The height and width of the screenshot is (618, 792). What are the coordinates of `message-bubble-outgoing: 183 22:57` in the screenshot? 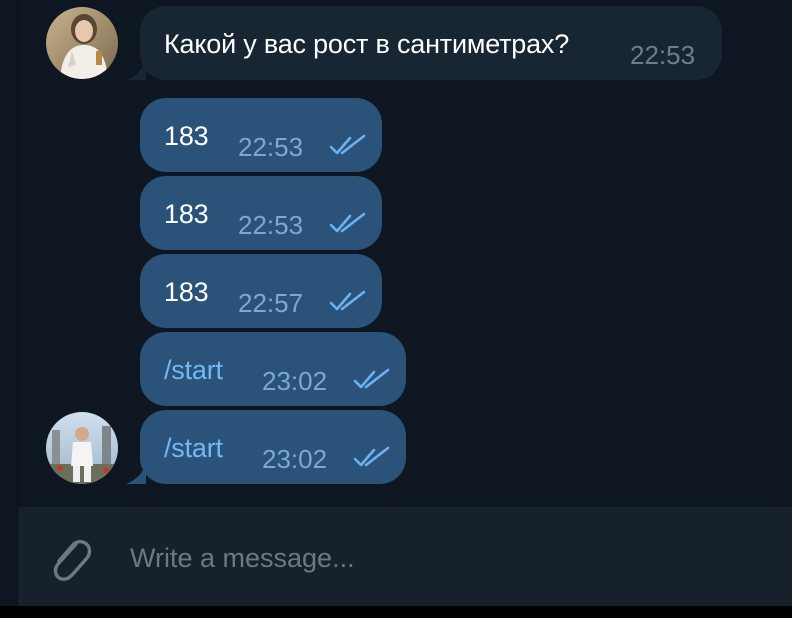 It's located at (261, 291).